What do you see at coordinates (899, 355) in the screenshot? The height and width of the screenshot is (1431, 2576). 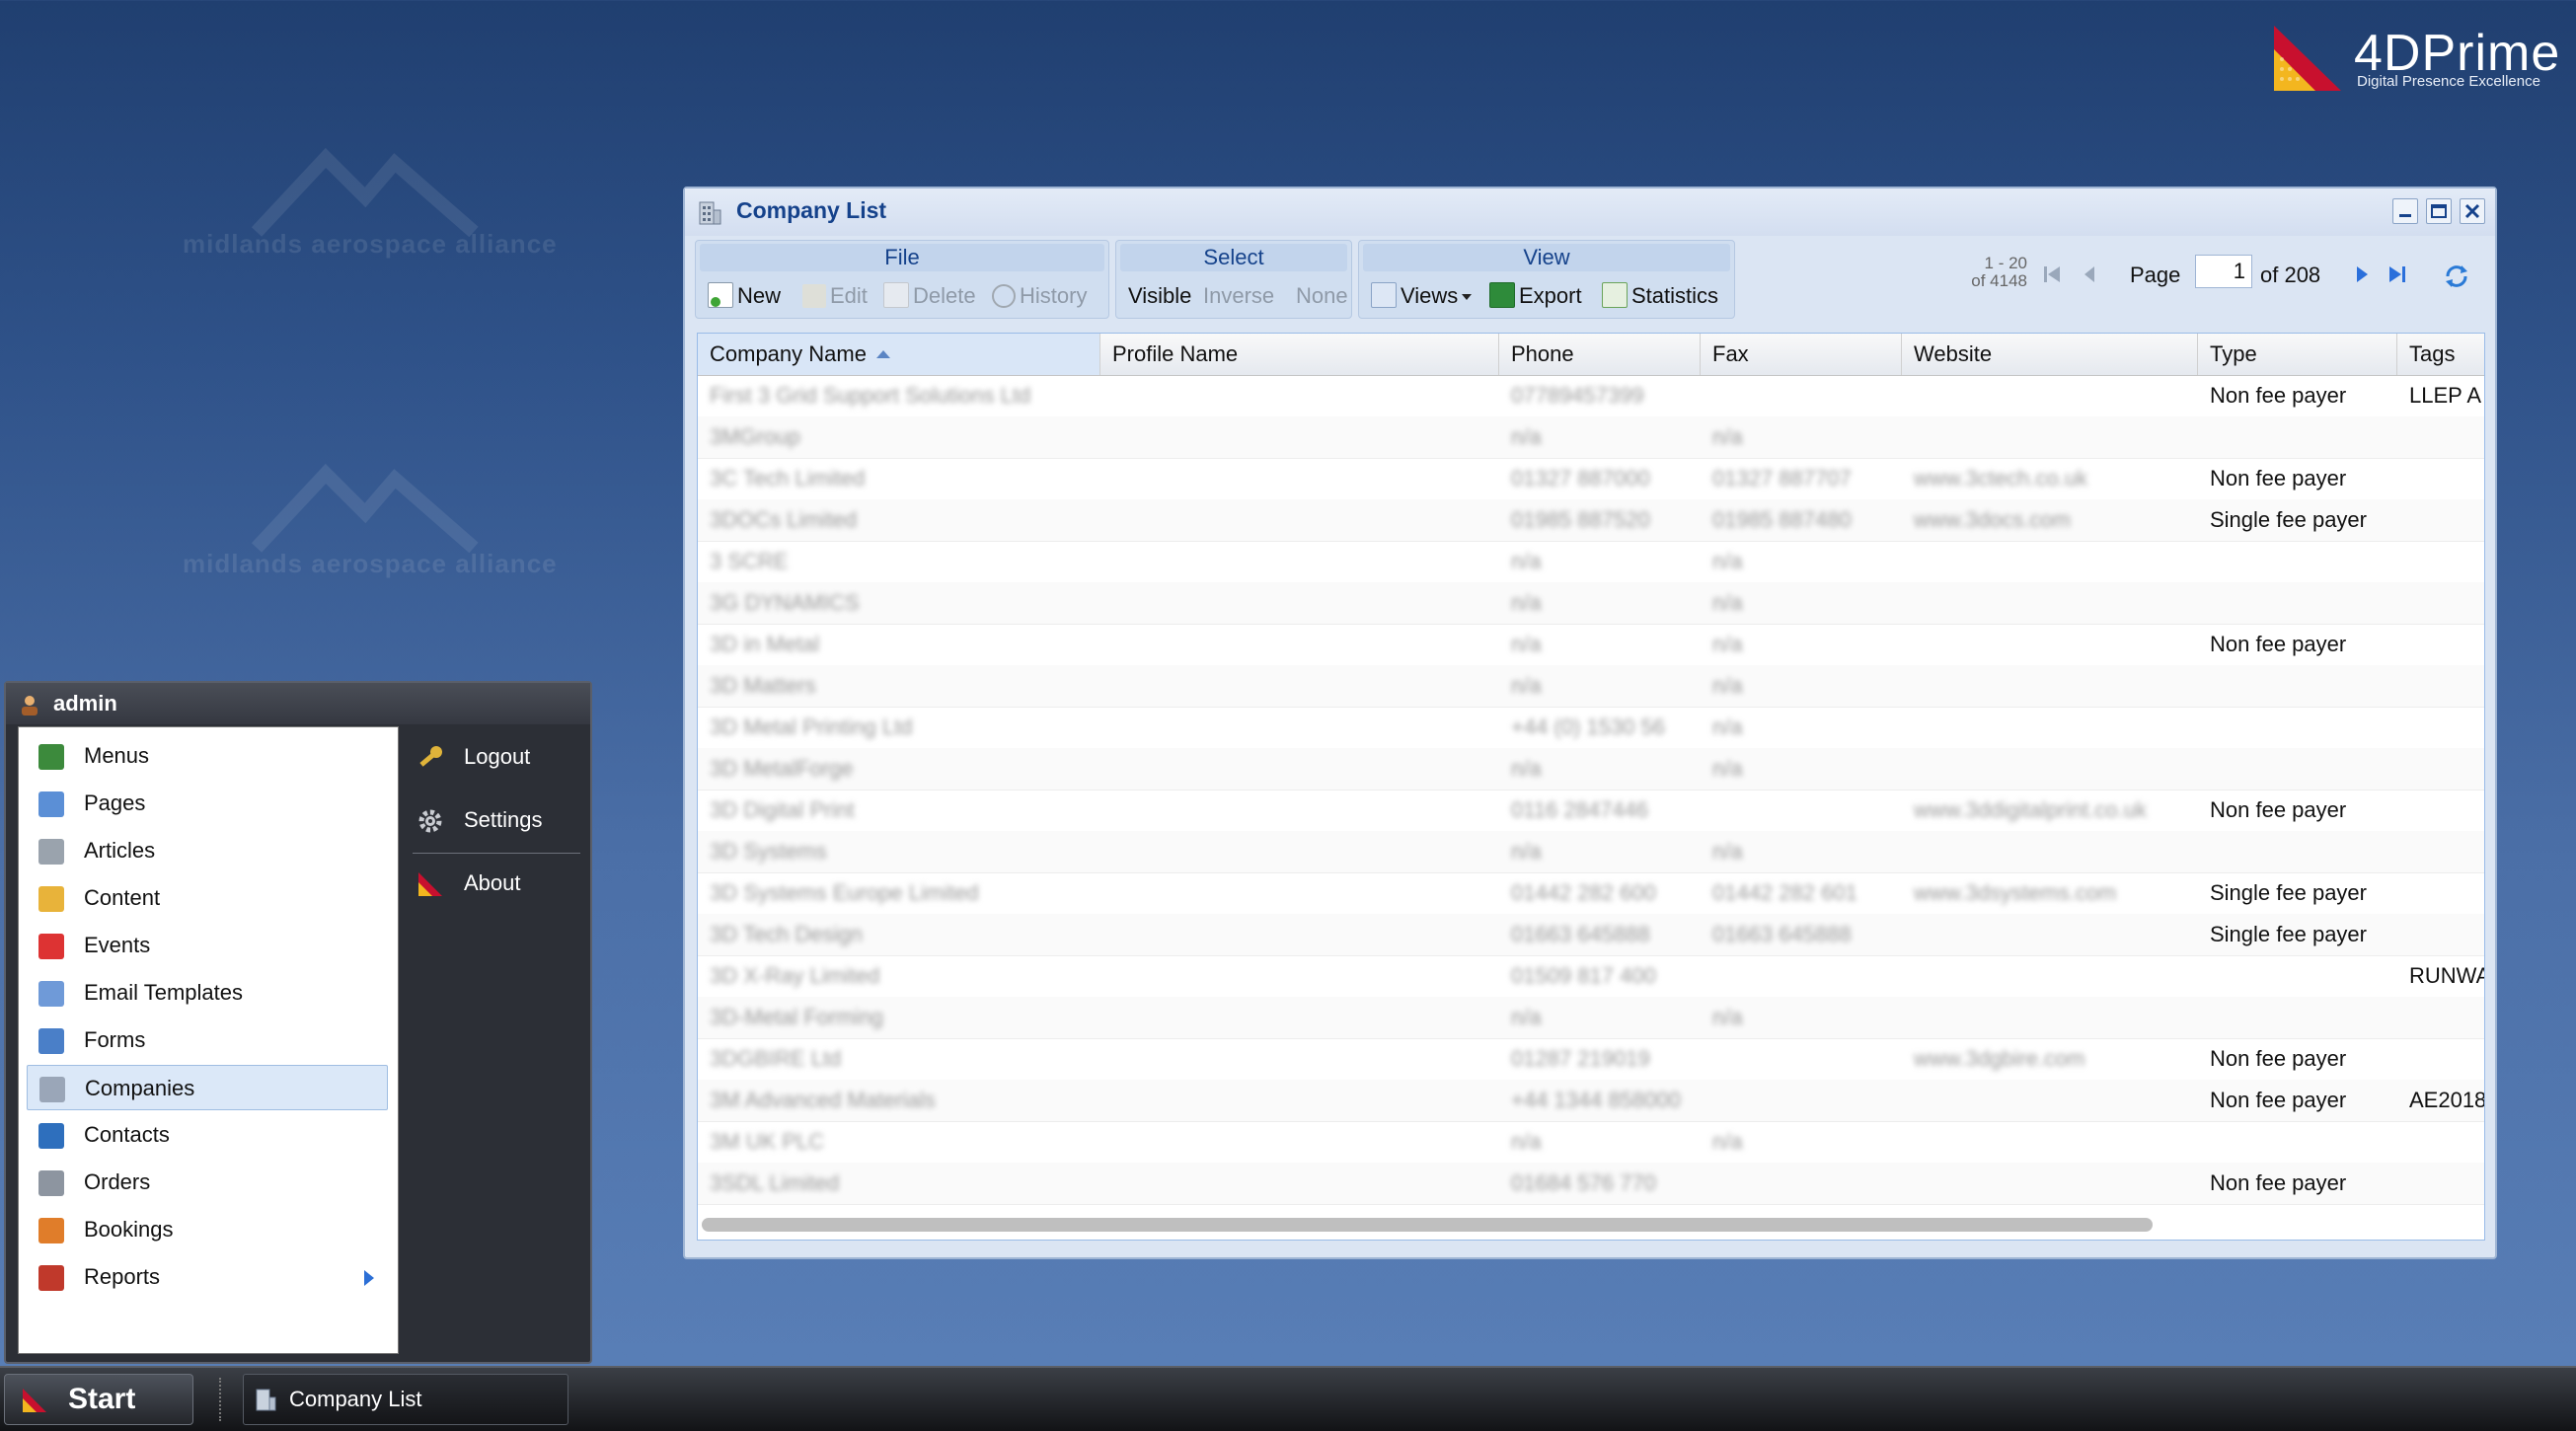 I see `column-header-company-name: Company Name` at bounding box center [899, 355].